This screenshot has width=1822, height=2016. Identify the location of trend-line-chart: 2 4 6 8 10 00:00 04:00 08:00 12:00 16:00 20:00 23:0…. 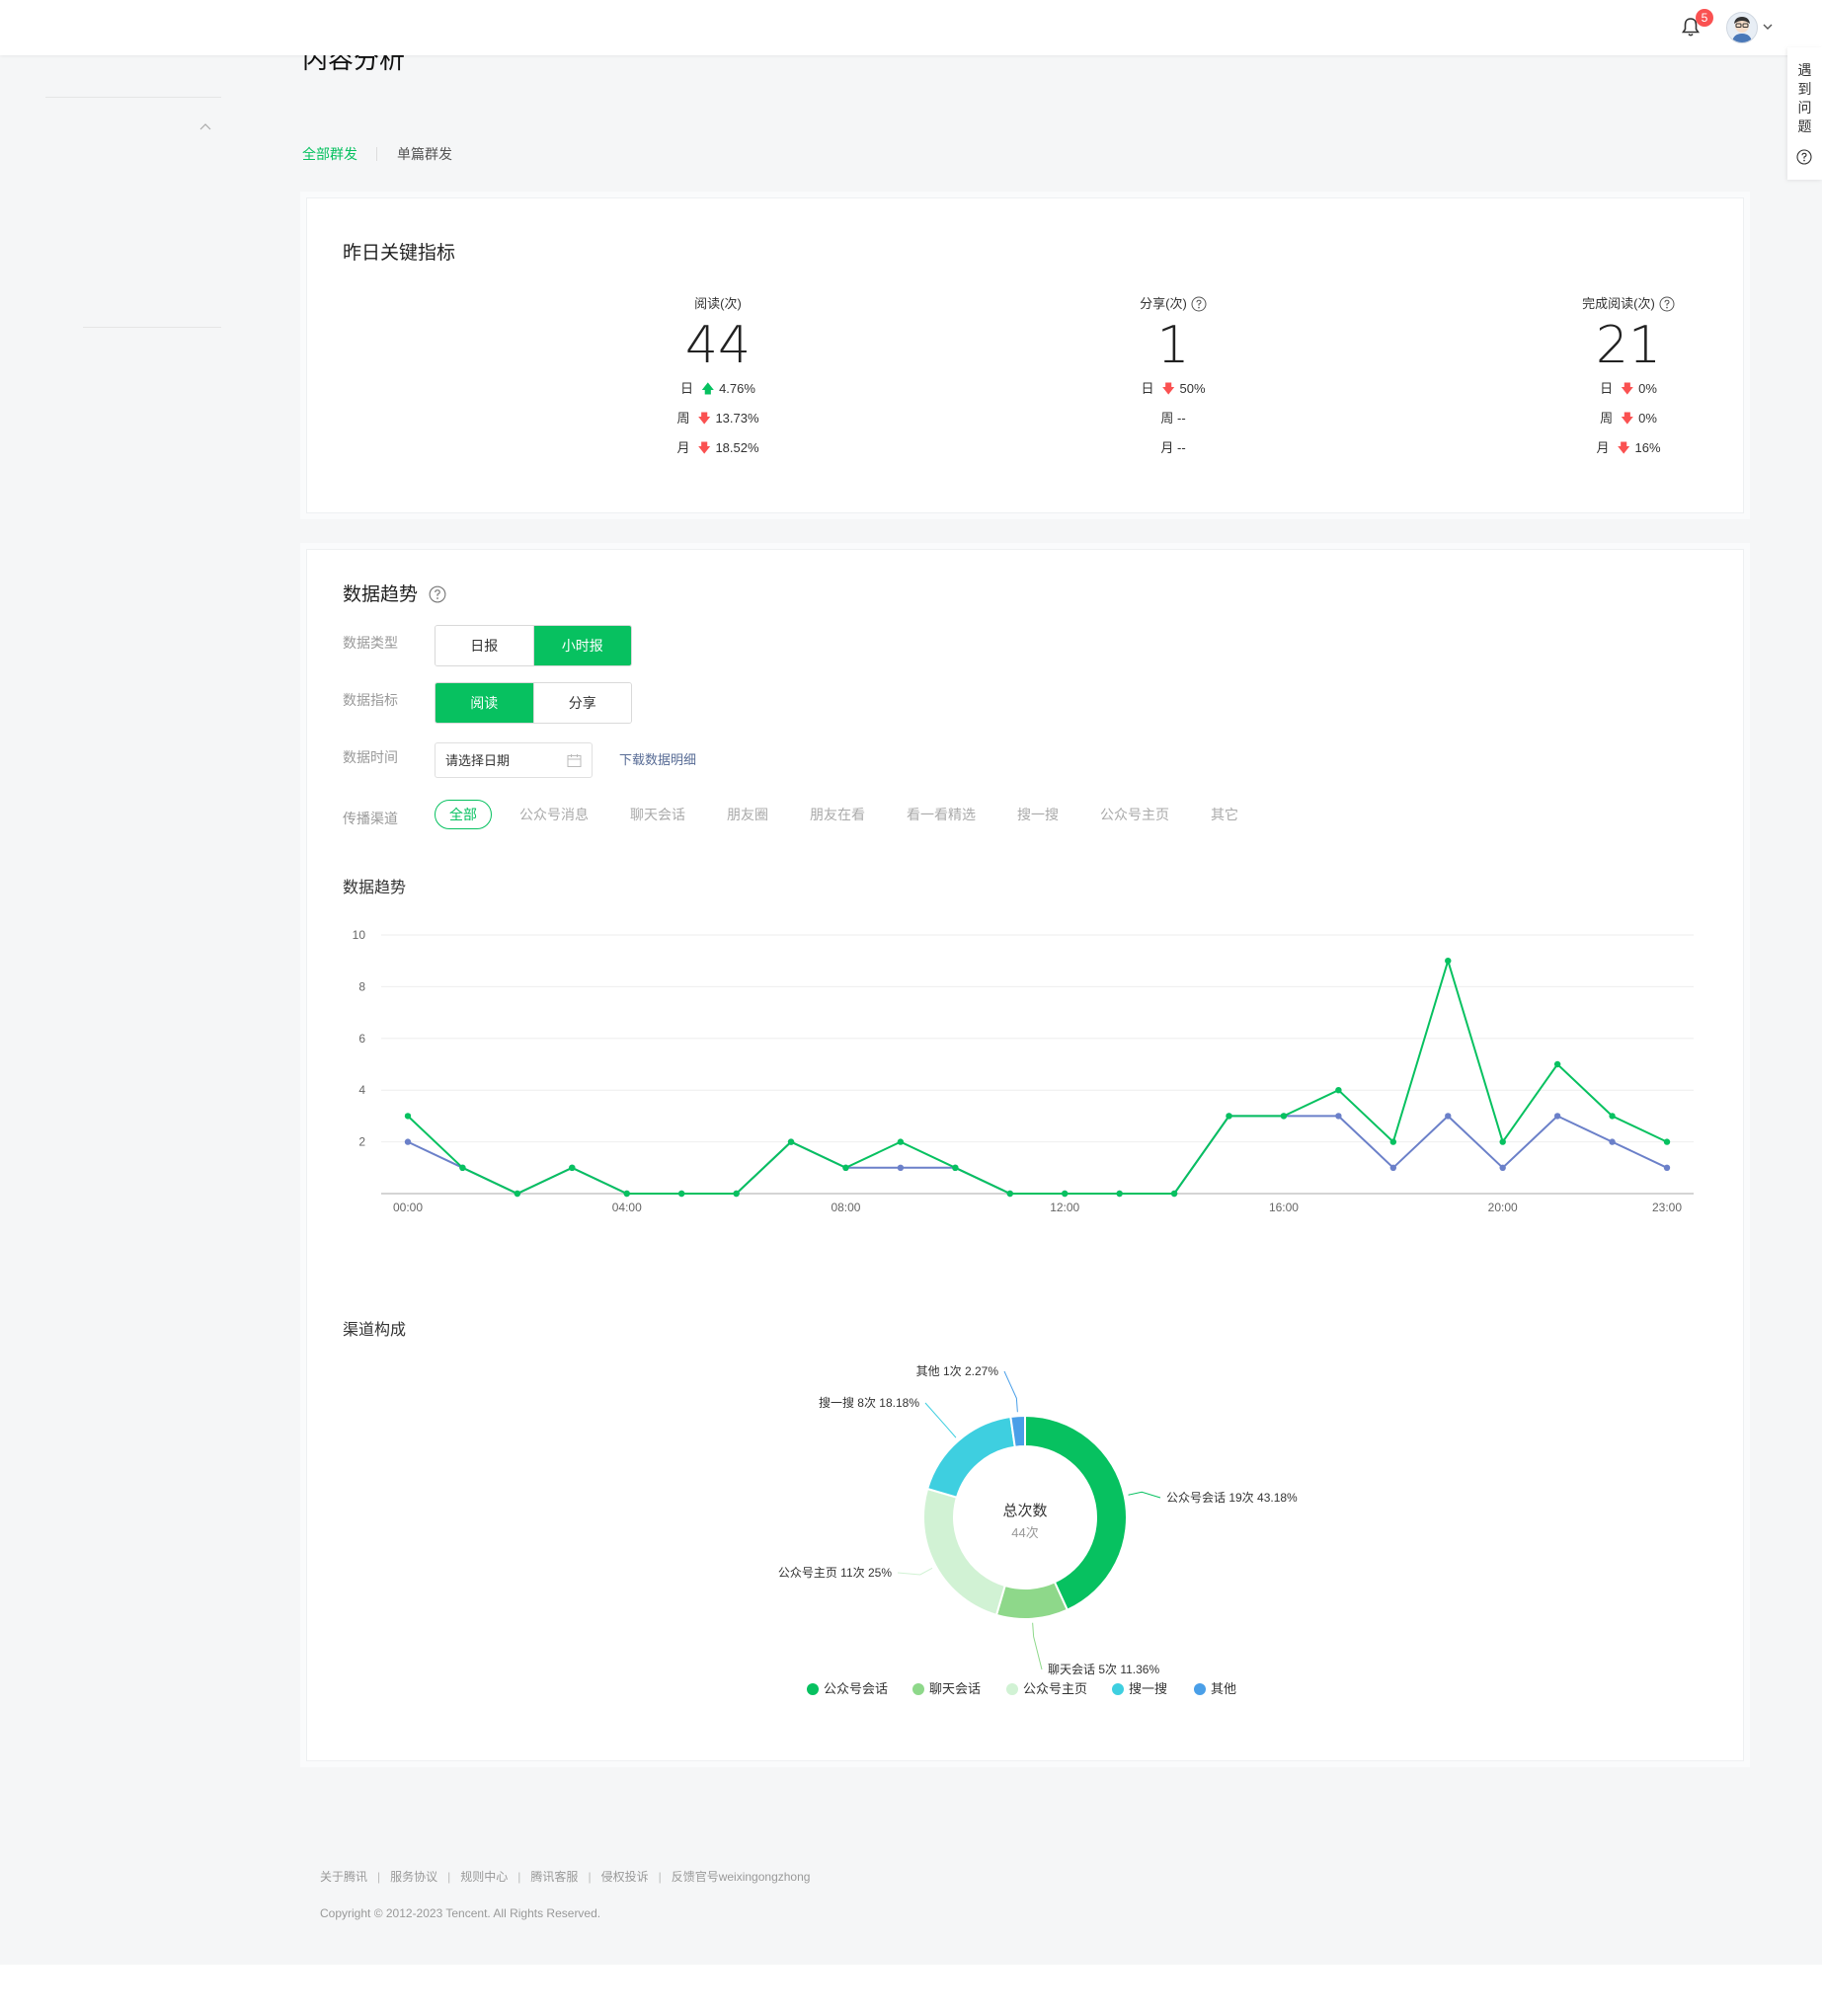
(1023, 1071).